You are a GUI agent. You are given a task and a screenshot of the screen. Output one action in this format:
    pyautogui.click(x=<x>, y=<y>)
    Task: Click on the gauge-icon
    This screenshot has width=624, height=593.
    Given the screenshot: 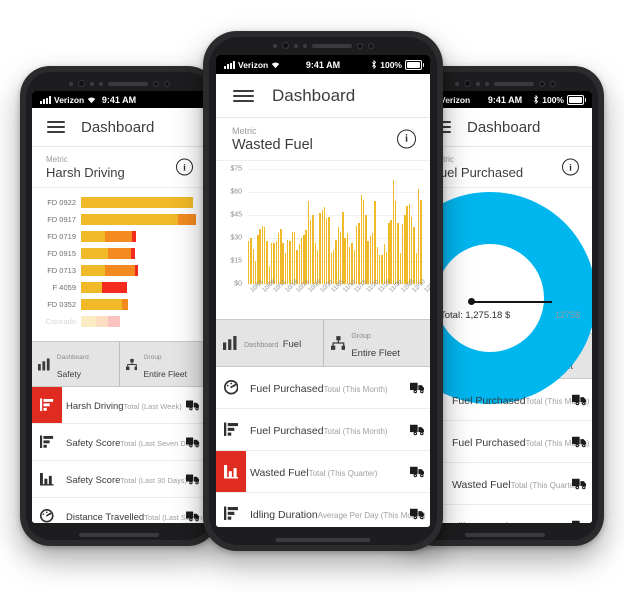 What is the action you would take?
    pyautogui.click(x=47, y=516)
    